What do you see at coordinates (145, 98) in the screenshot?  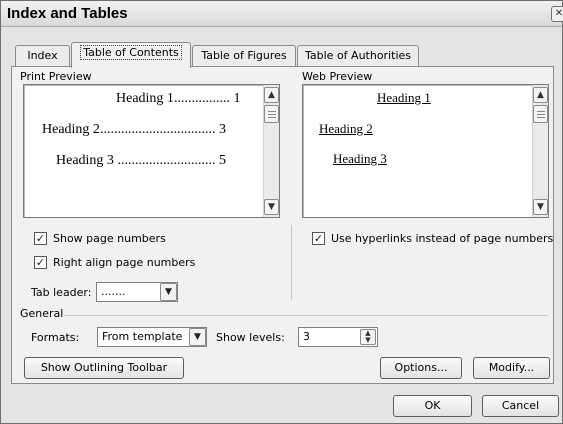 I see `heading-text: Heading 1` at bounding box center [145, 98].